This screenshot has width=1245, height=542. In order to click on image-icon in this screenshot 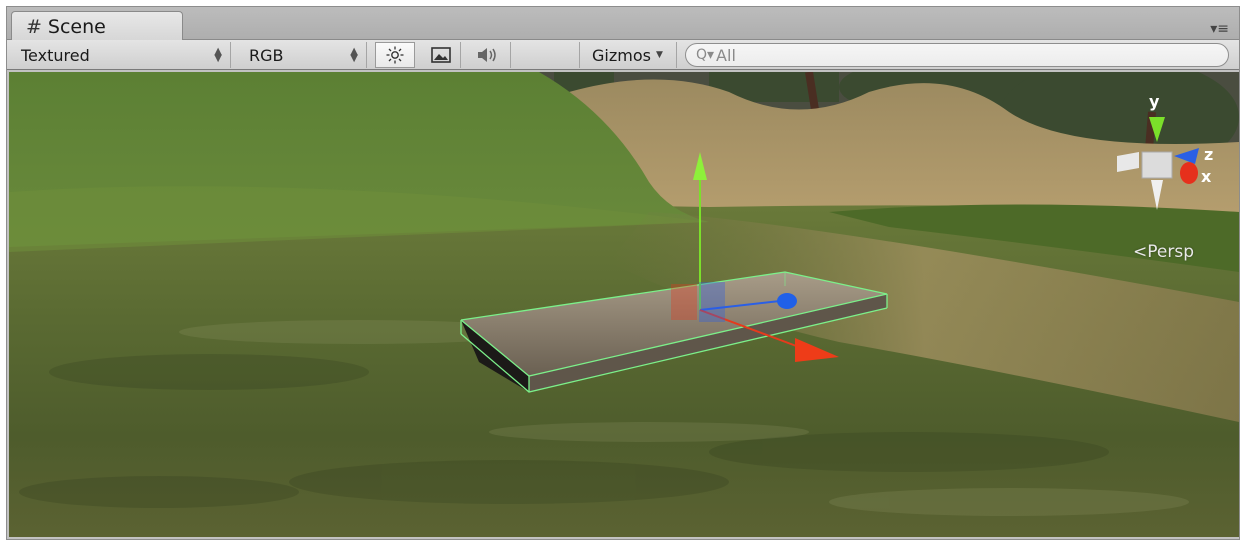, I will do `click(440, 55)`.